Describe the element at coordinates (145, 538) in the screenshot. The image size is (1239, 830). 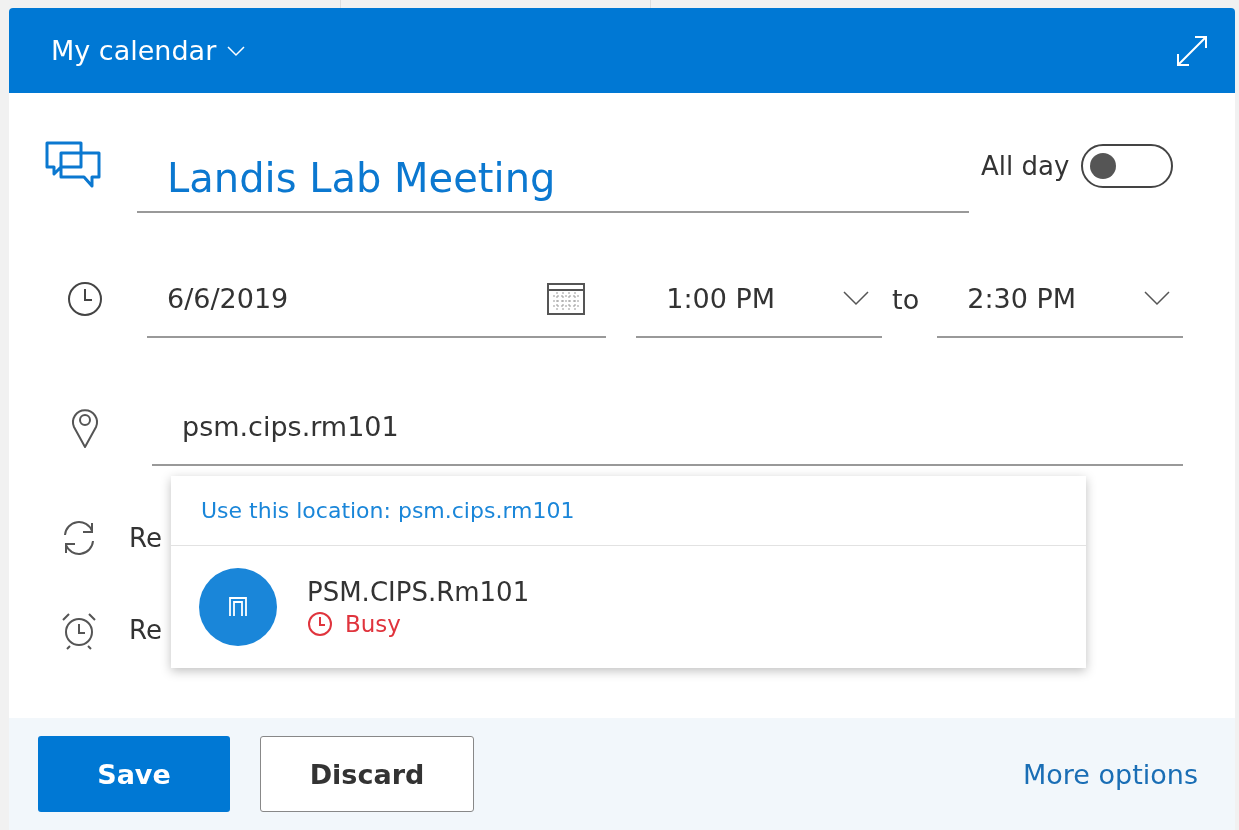
I see `repeat-label: Re` at that location.